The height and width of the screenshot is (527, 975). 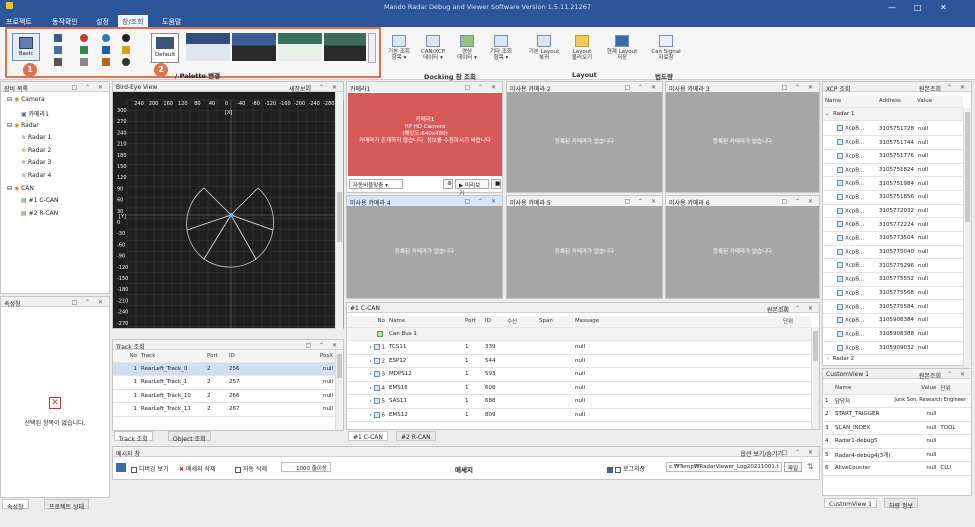 I want to click on table-row: XcpB... 3105775040 null, so click(x=893, y=252).